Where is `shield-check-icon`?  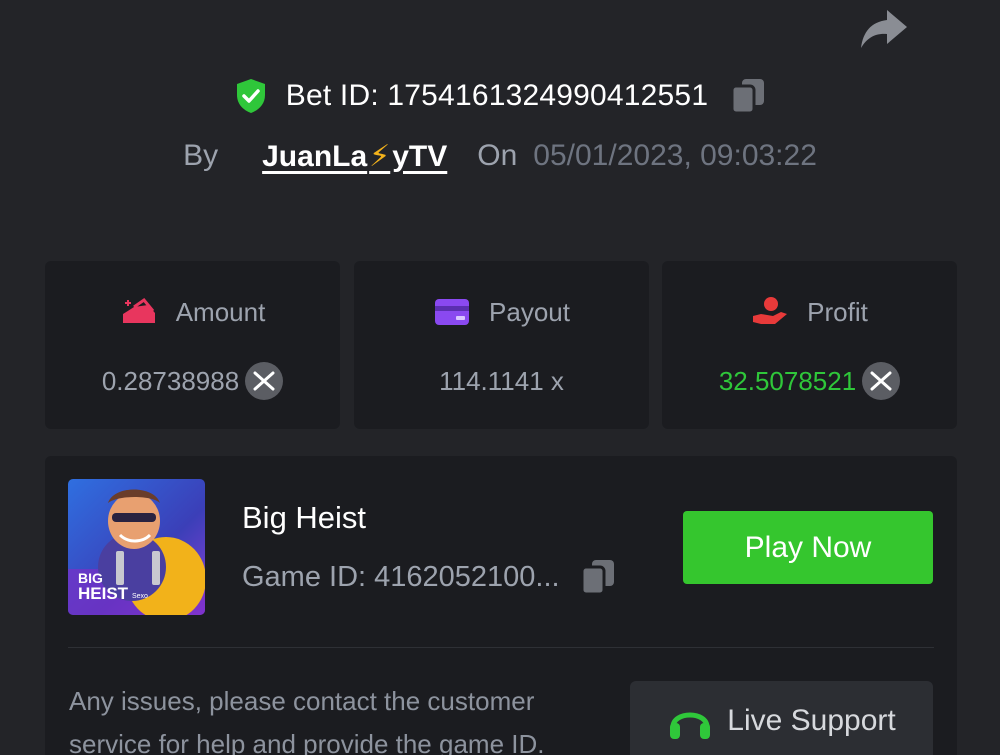
shield-check-icon is located at coordinates (250, 96).